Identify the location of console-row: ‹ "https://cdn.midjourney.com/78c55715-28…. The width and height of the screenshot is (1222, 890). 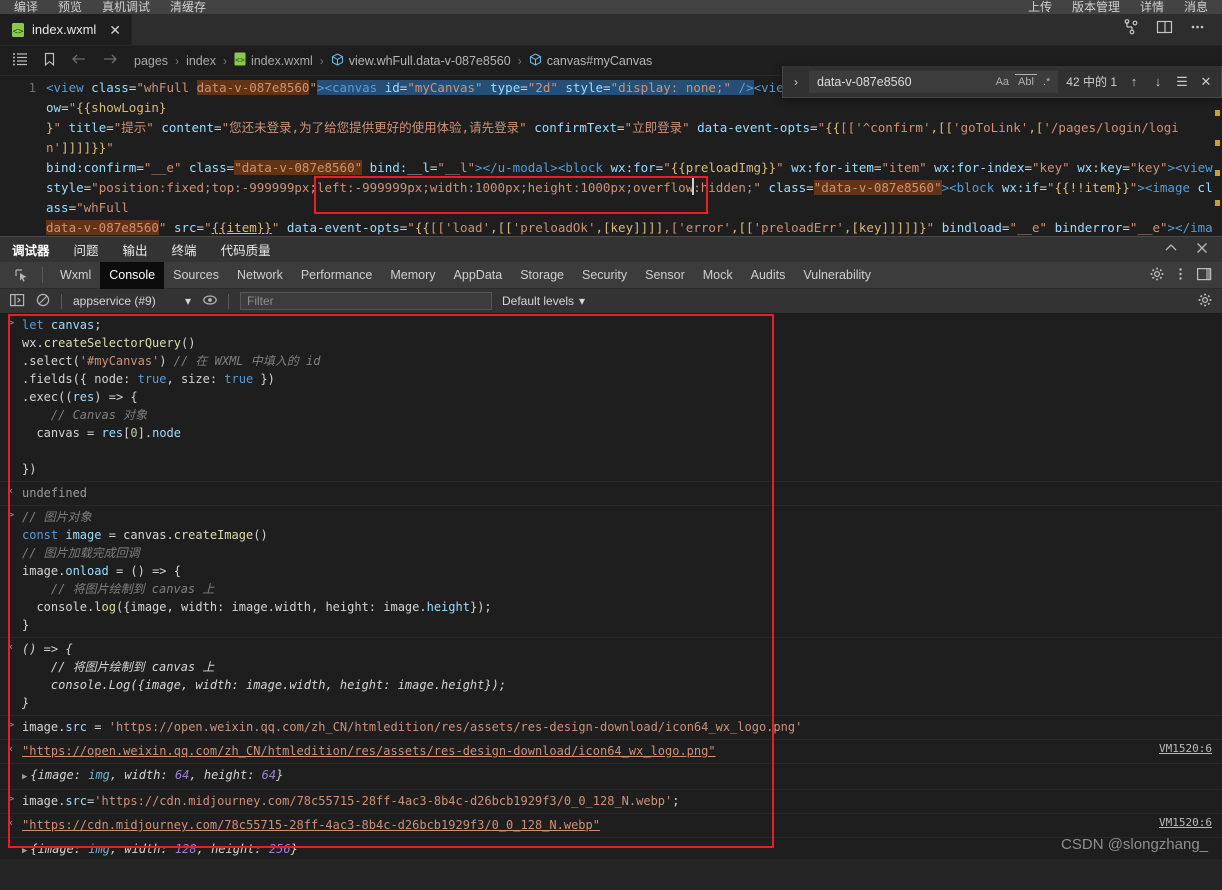
(611, 826).